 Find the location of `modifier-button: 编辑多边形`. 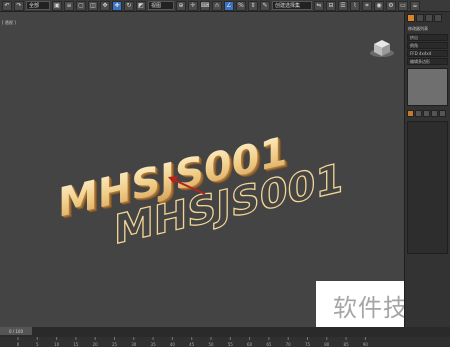

modifier-button: 编辑多边形 is located at coordinates (427, 61).